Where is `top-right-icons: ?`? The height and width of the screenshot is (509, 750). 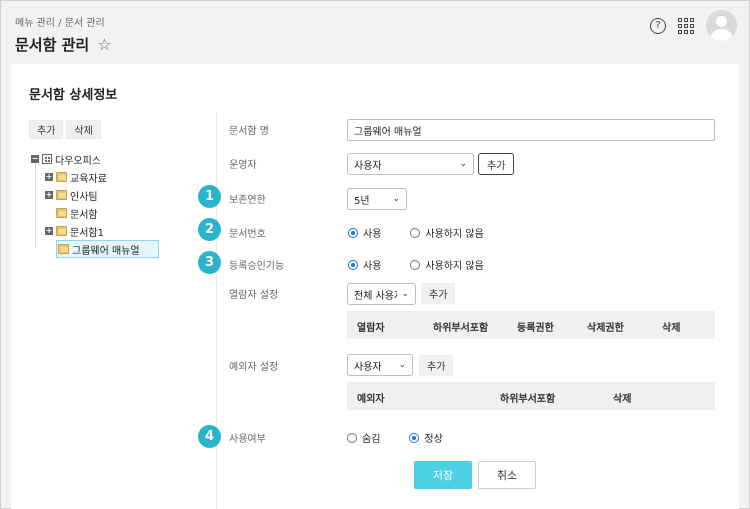
top-right-icons: ? is located at coordinates (693, 25).